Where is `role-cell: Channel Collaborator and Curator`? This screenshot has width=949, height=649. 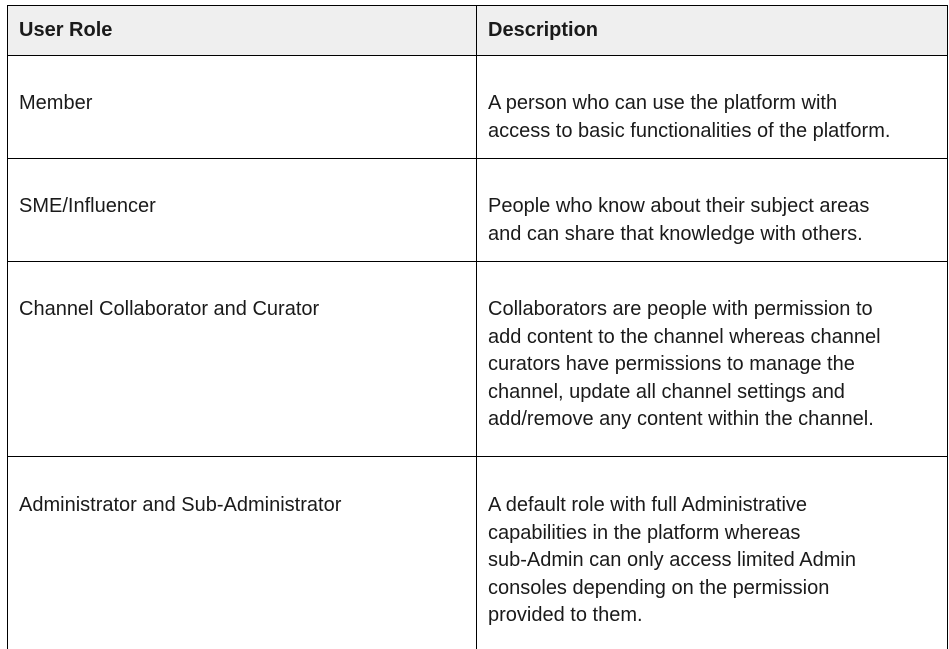
role-cell: Channel Collaborator and Curator is located at coordinates (242, 359).